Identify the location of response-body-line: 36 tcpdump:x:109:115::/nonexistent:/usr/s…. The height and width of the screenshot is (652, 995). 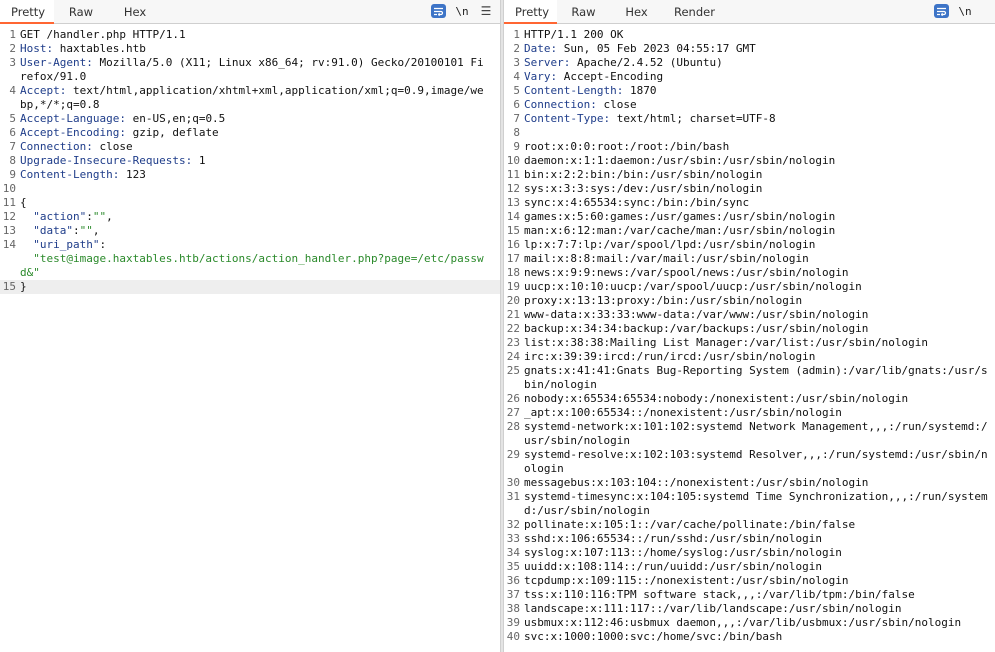
(677, 580).